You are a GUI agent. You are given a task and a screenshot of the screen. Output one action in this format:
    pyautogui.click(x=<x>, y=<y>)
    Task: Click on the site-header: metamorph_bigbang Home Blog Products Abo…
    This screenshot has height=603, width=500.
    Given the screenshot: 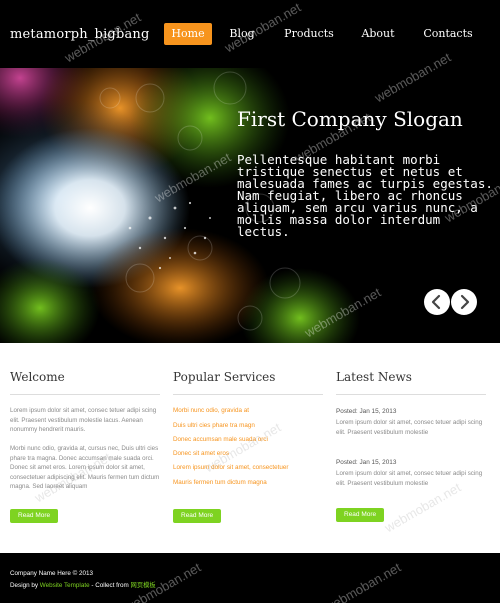 What is the action you would take?
    pyautogui.click(x=250, y=34)
    